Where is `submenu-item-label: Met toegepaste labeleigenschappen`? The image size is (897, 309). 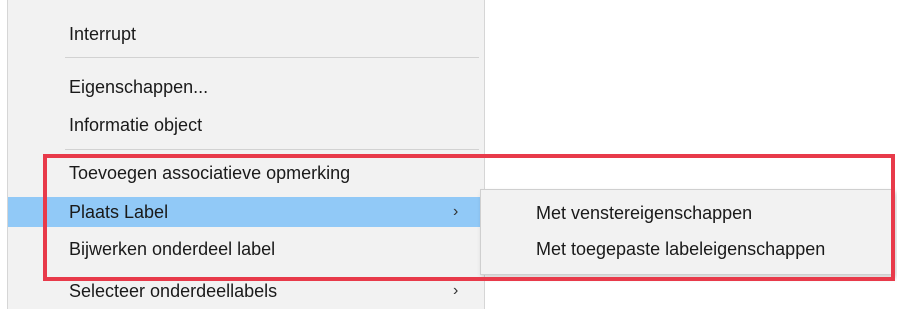 submenu-item-label: Met toegepaste labeleigenschappen is located at coordinates (681, 249).